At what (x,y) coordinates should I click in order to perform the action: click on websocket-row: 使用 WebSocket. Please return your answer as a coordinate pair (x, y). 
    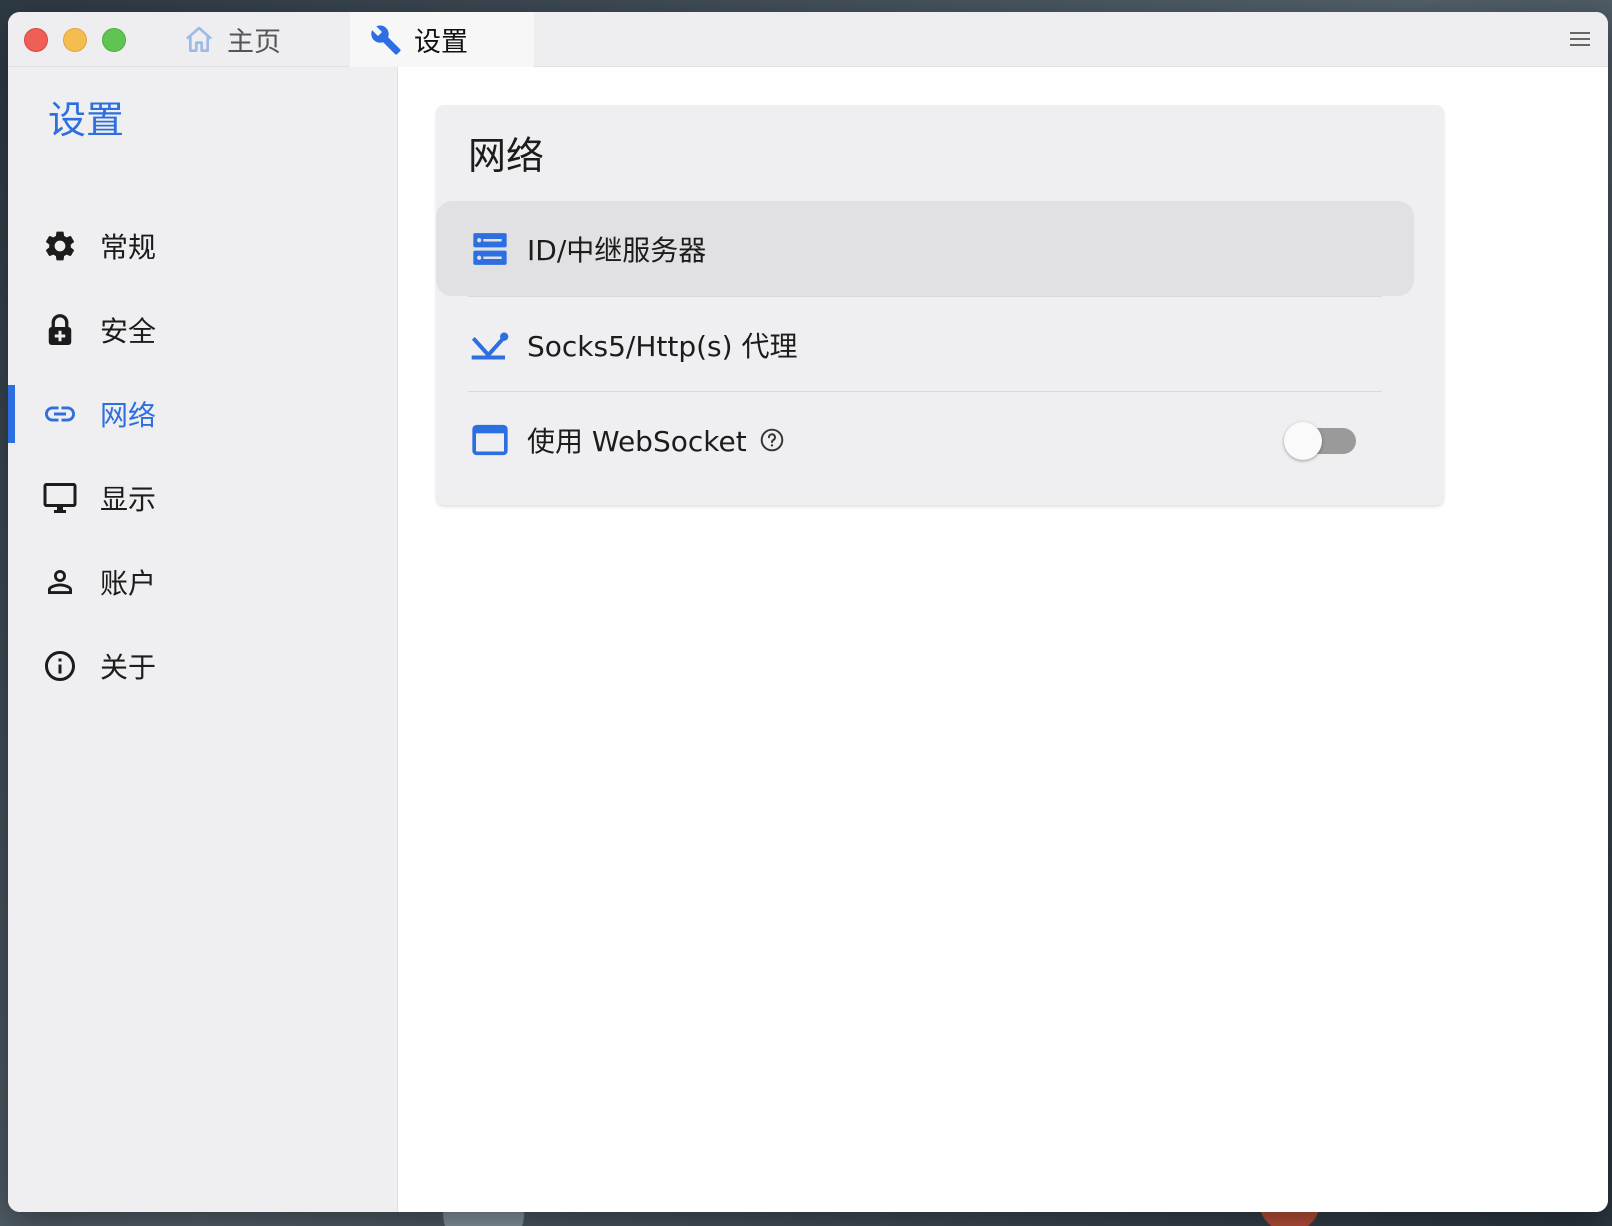
    Looking at the image, I should click on (925, 439).